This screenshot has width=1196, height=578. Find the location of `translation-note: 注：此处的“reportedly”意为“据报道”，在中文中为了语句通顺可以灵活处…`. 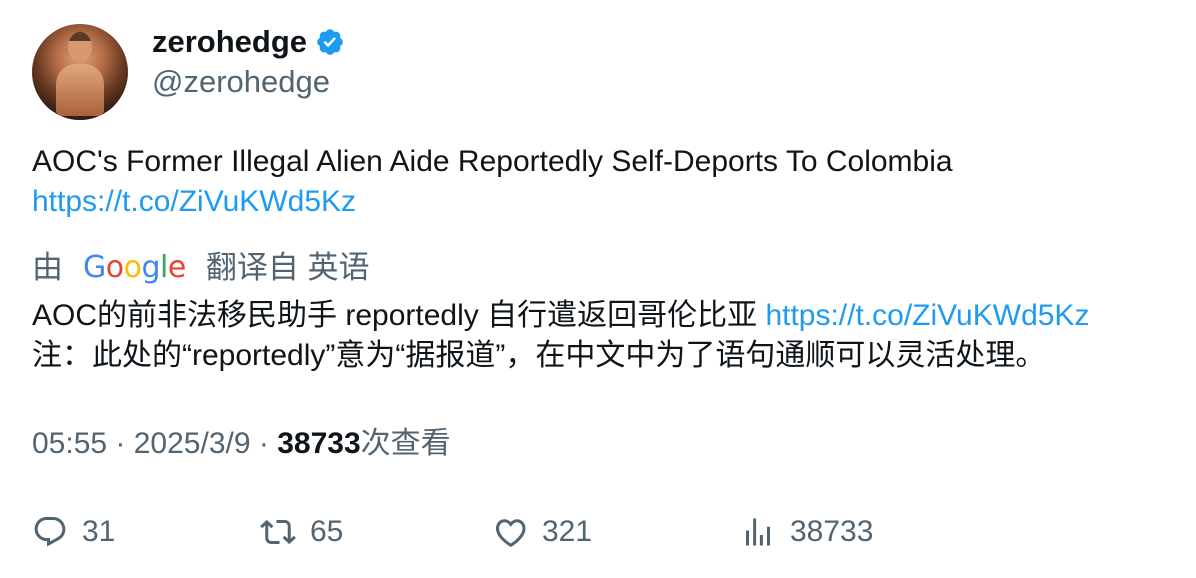

translation-note: 注：此处的“reportedly”意为“据报道”，在中文中为了语句通顺可以灵活处… is located at coordinates (539, 355).